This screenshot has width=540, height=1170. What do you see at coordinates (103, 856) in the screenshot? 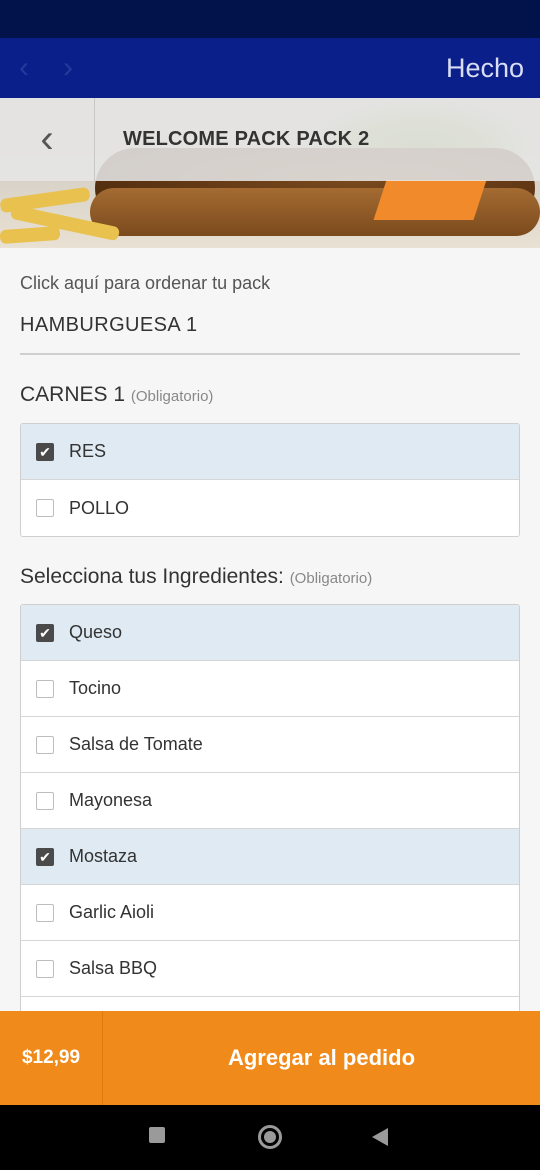
I see `option-label: Mostaza` at bounding box center [103, 856].